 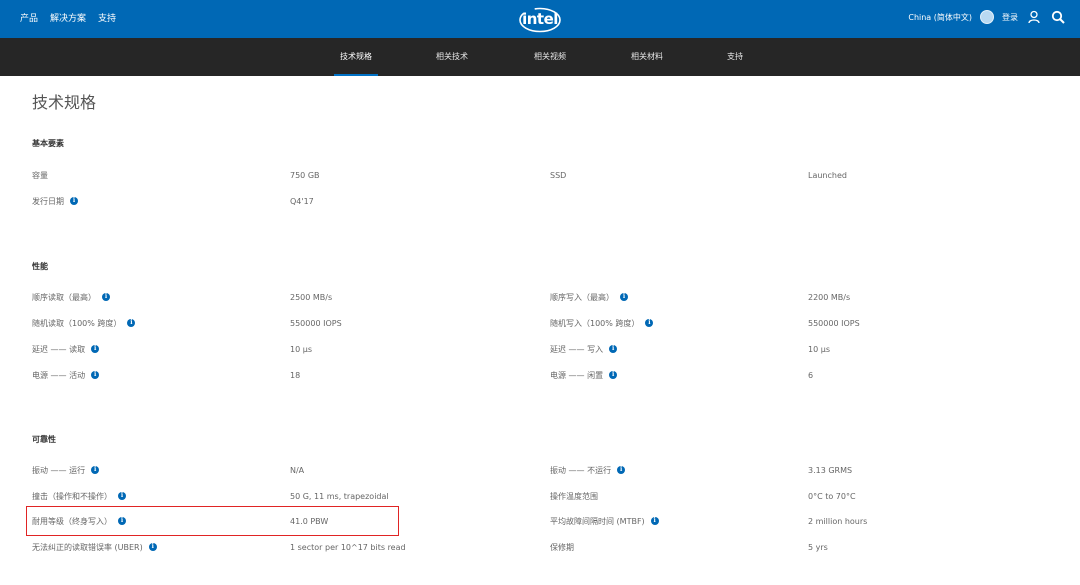 I want to click on top-nav: 产品 解决方案 支持, so click(x=68, y=17).